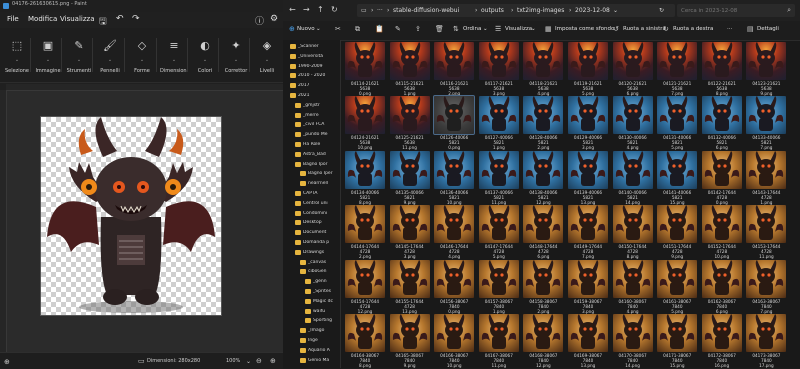 The image size is (800, 369). Describe the element at coordinates (274, 19) in the screenshot. I see `settings-icon: ⚙` at that location.